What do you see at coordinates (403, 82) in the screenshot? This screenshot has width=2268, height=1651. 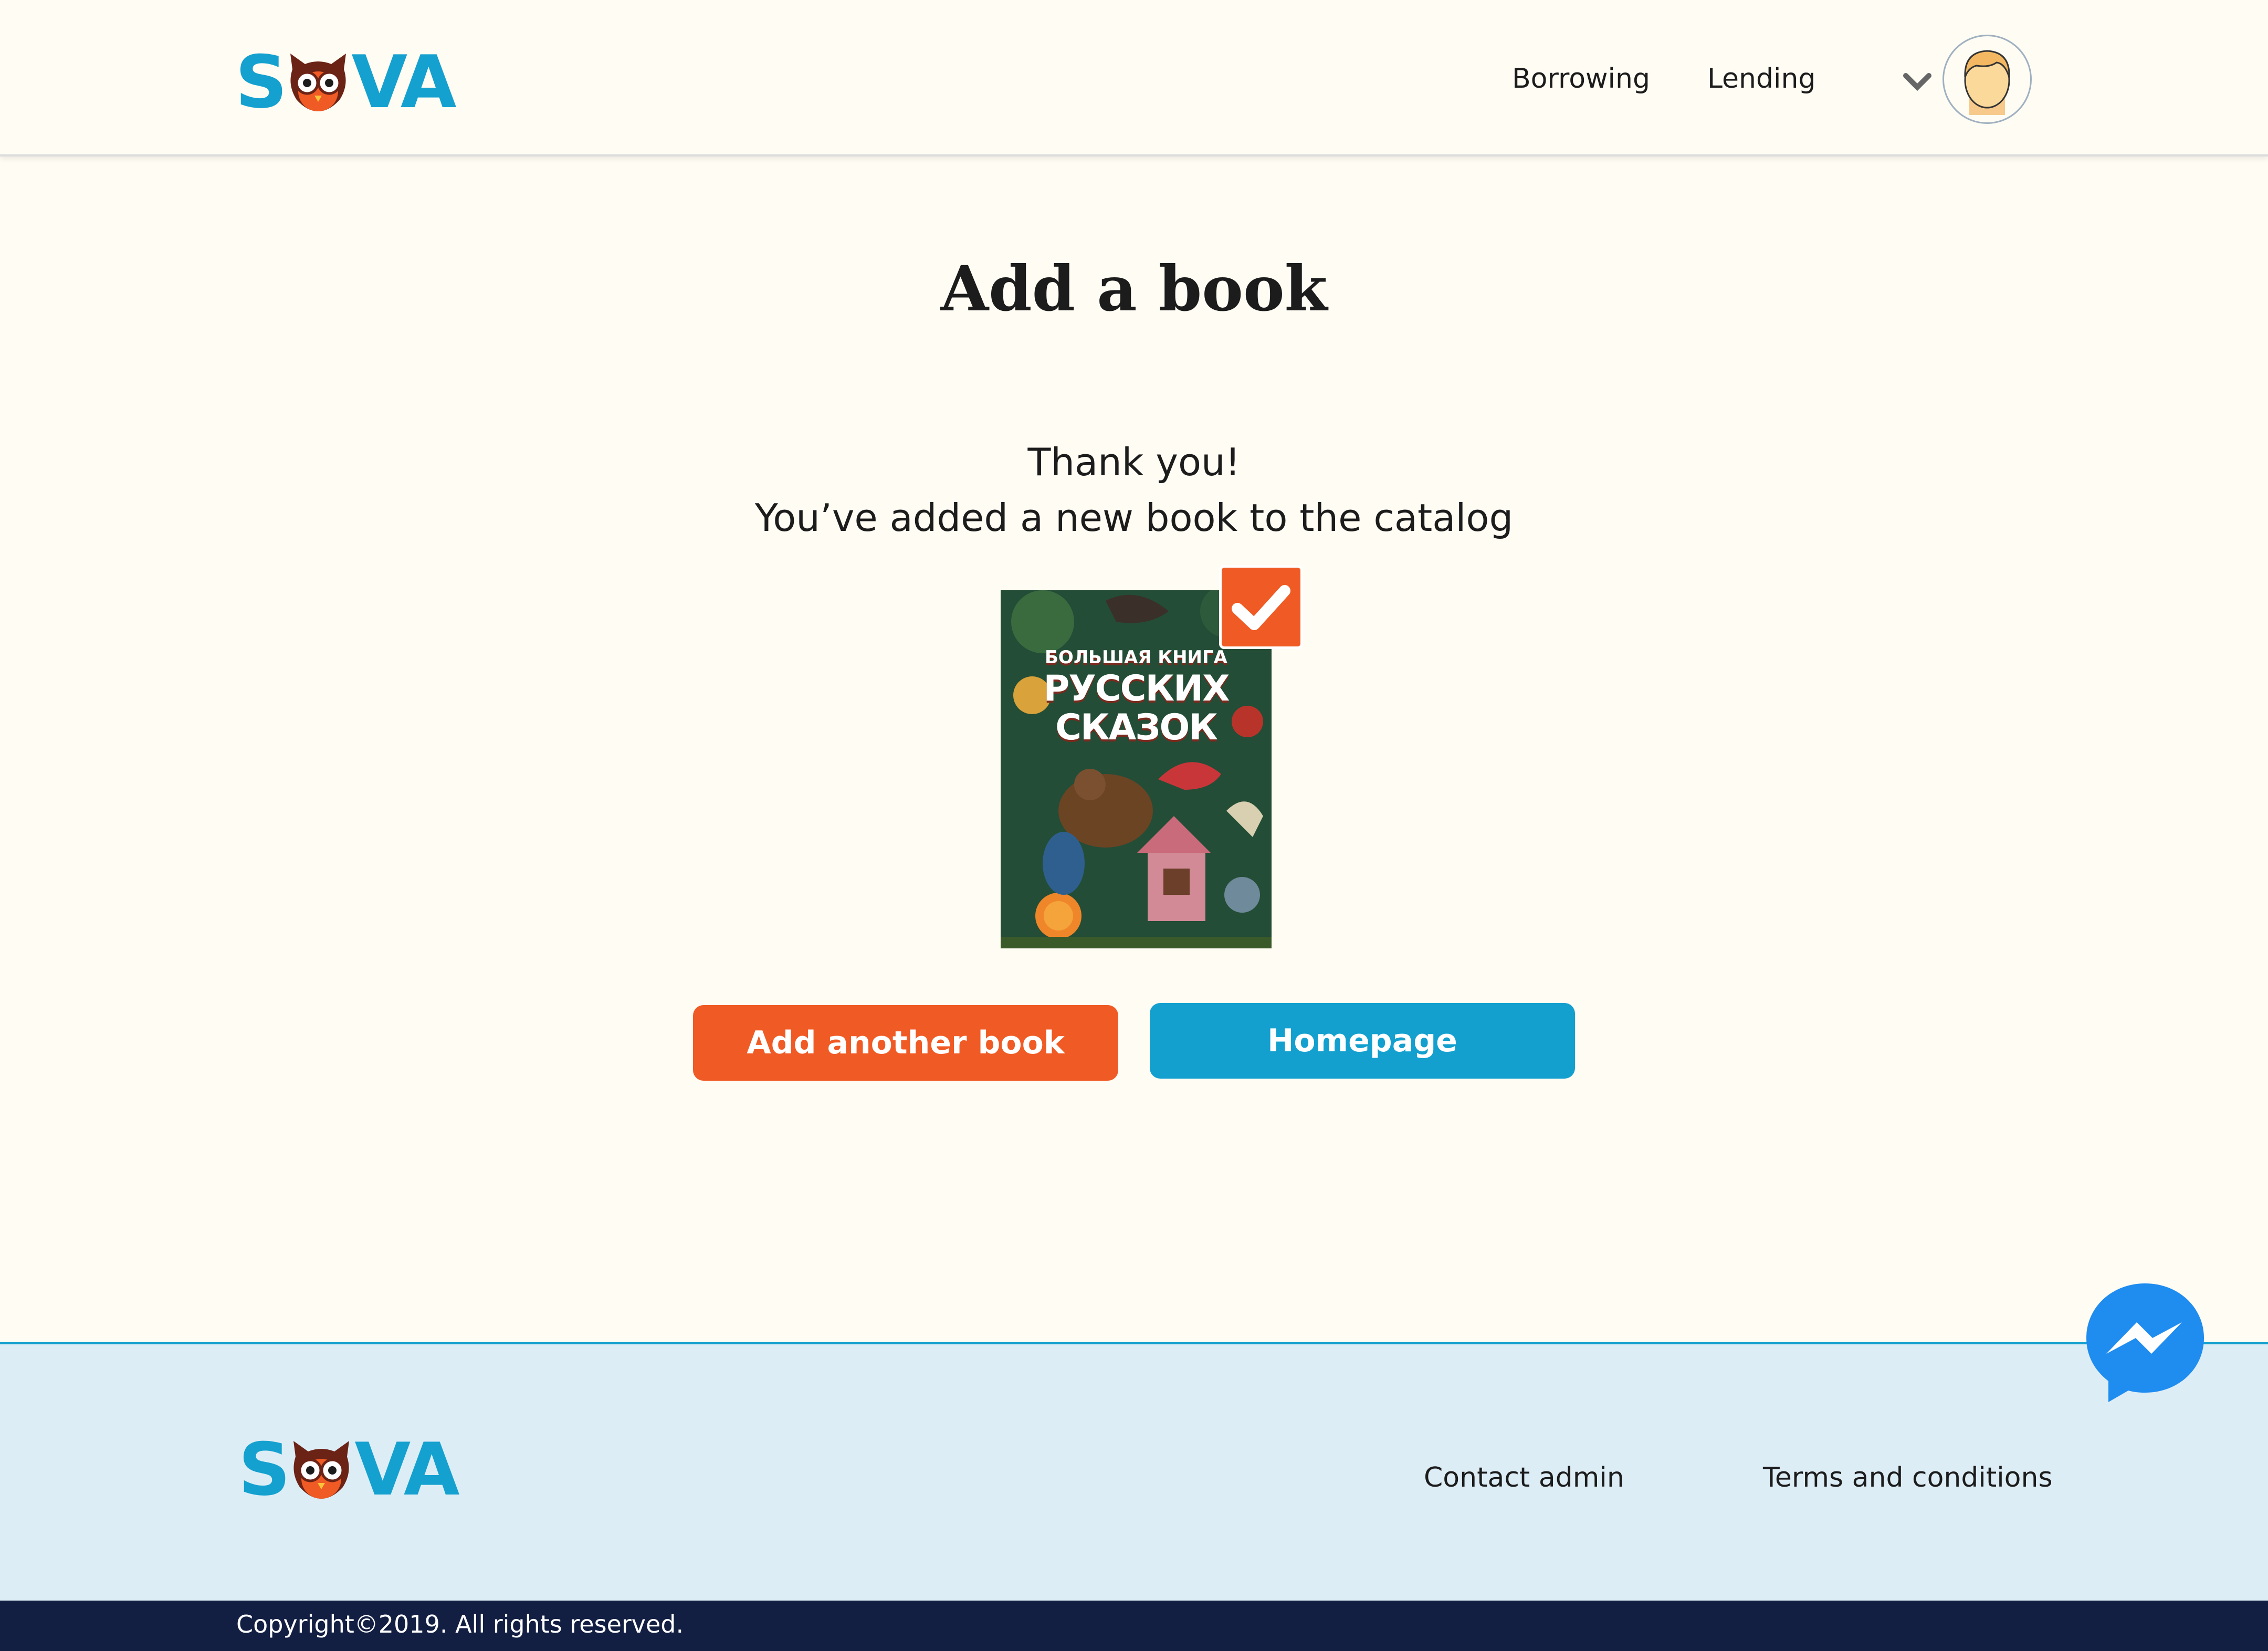 I see `logo-text-right: VA` at bounding box center [403, 82].